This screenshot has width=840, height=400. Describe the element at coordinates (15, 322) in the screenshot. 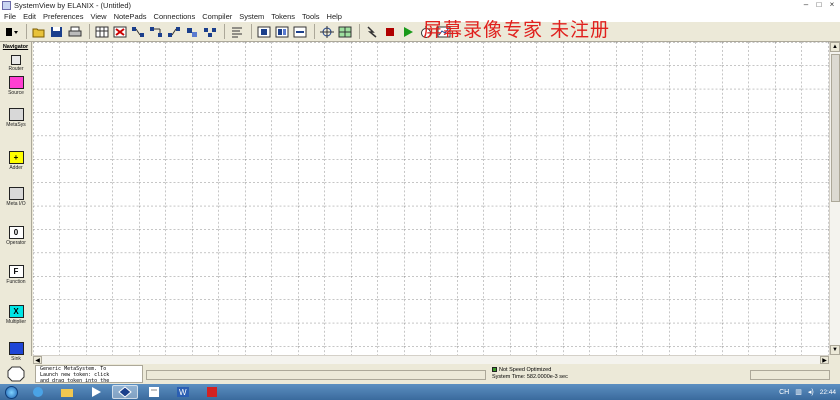

I see `token-label: Multiplier` at that location.